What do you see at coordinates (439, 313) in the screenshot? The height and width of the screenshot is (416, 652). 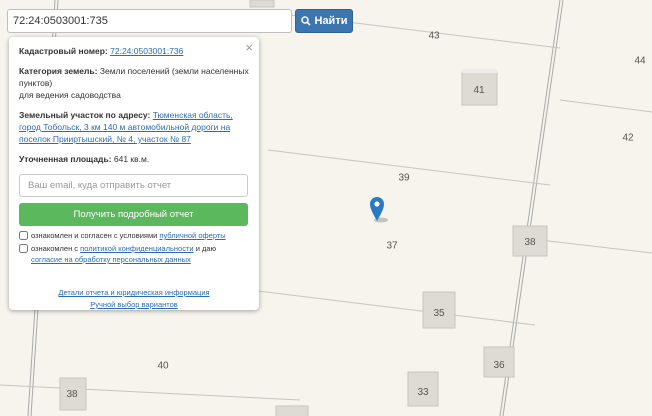 I see `building-number: 35` at bounding box center [439, 313].